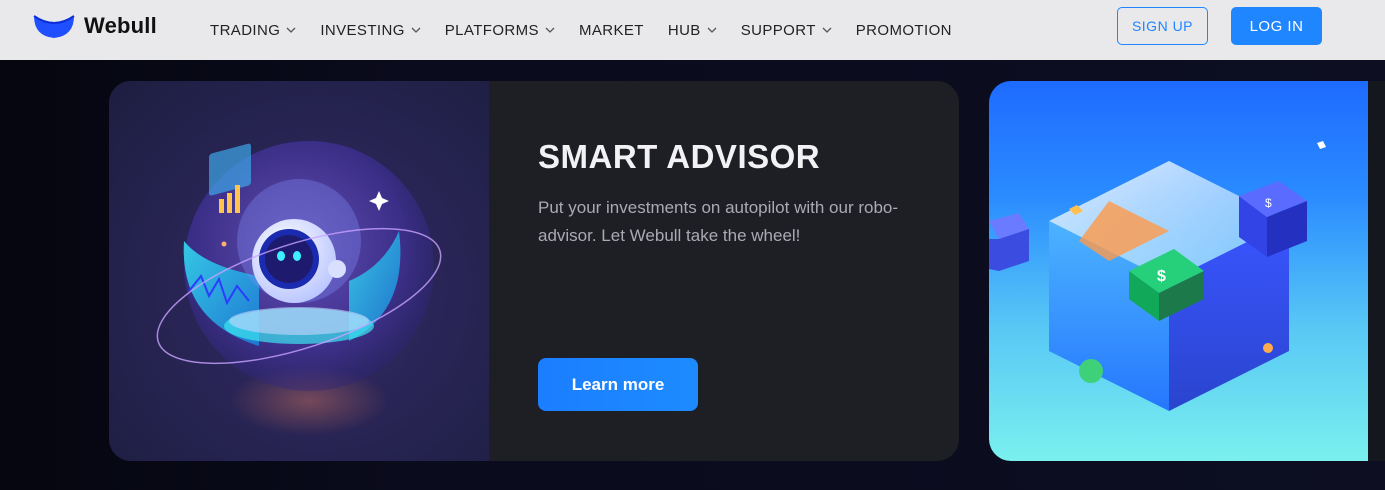  I want to click on nav-item-platforms: PLATFORMS, so click(500, 30).